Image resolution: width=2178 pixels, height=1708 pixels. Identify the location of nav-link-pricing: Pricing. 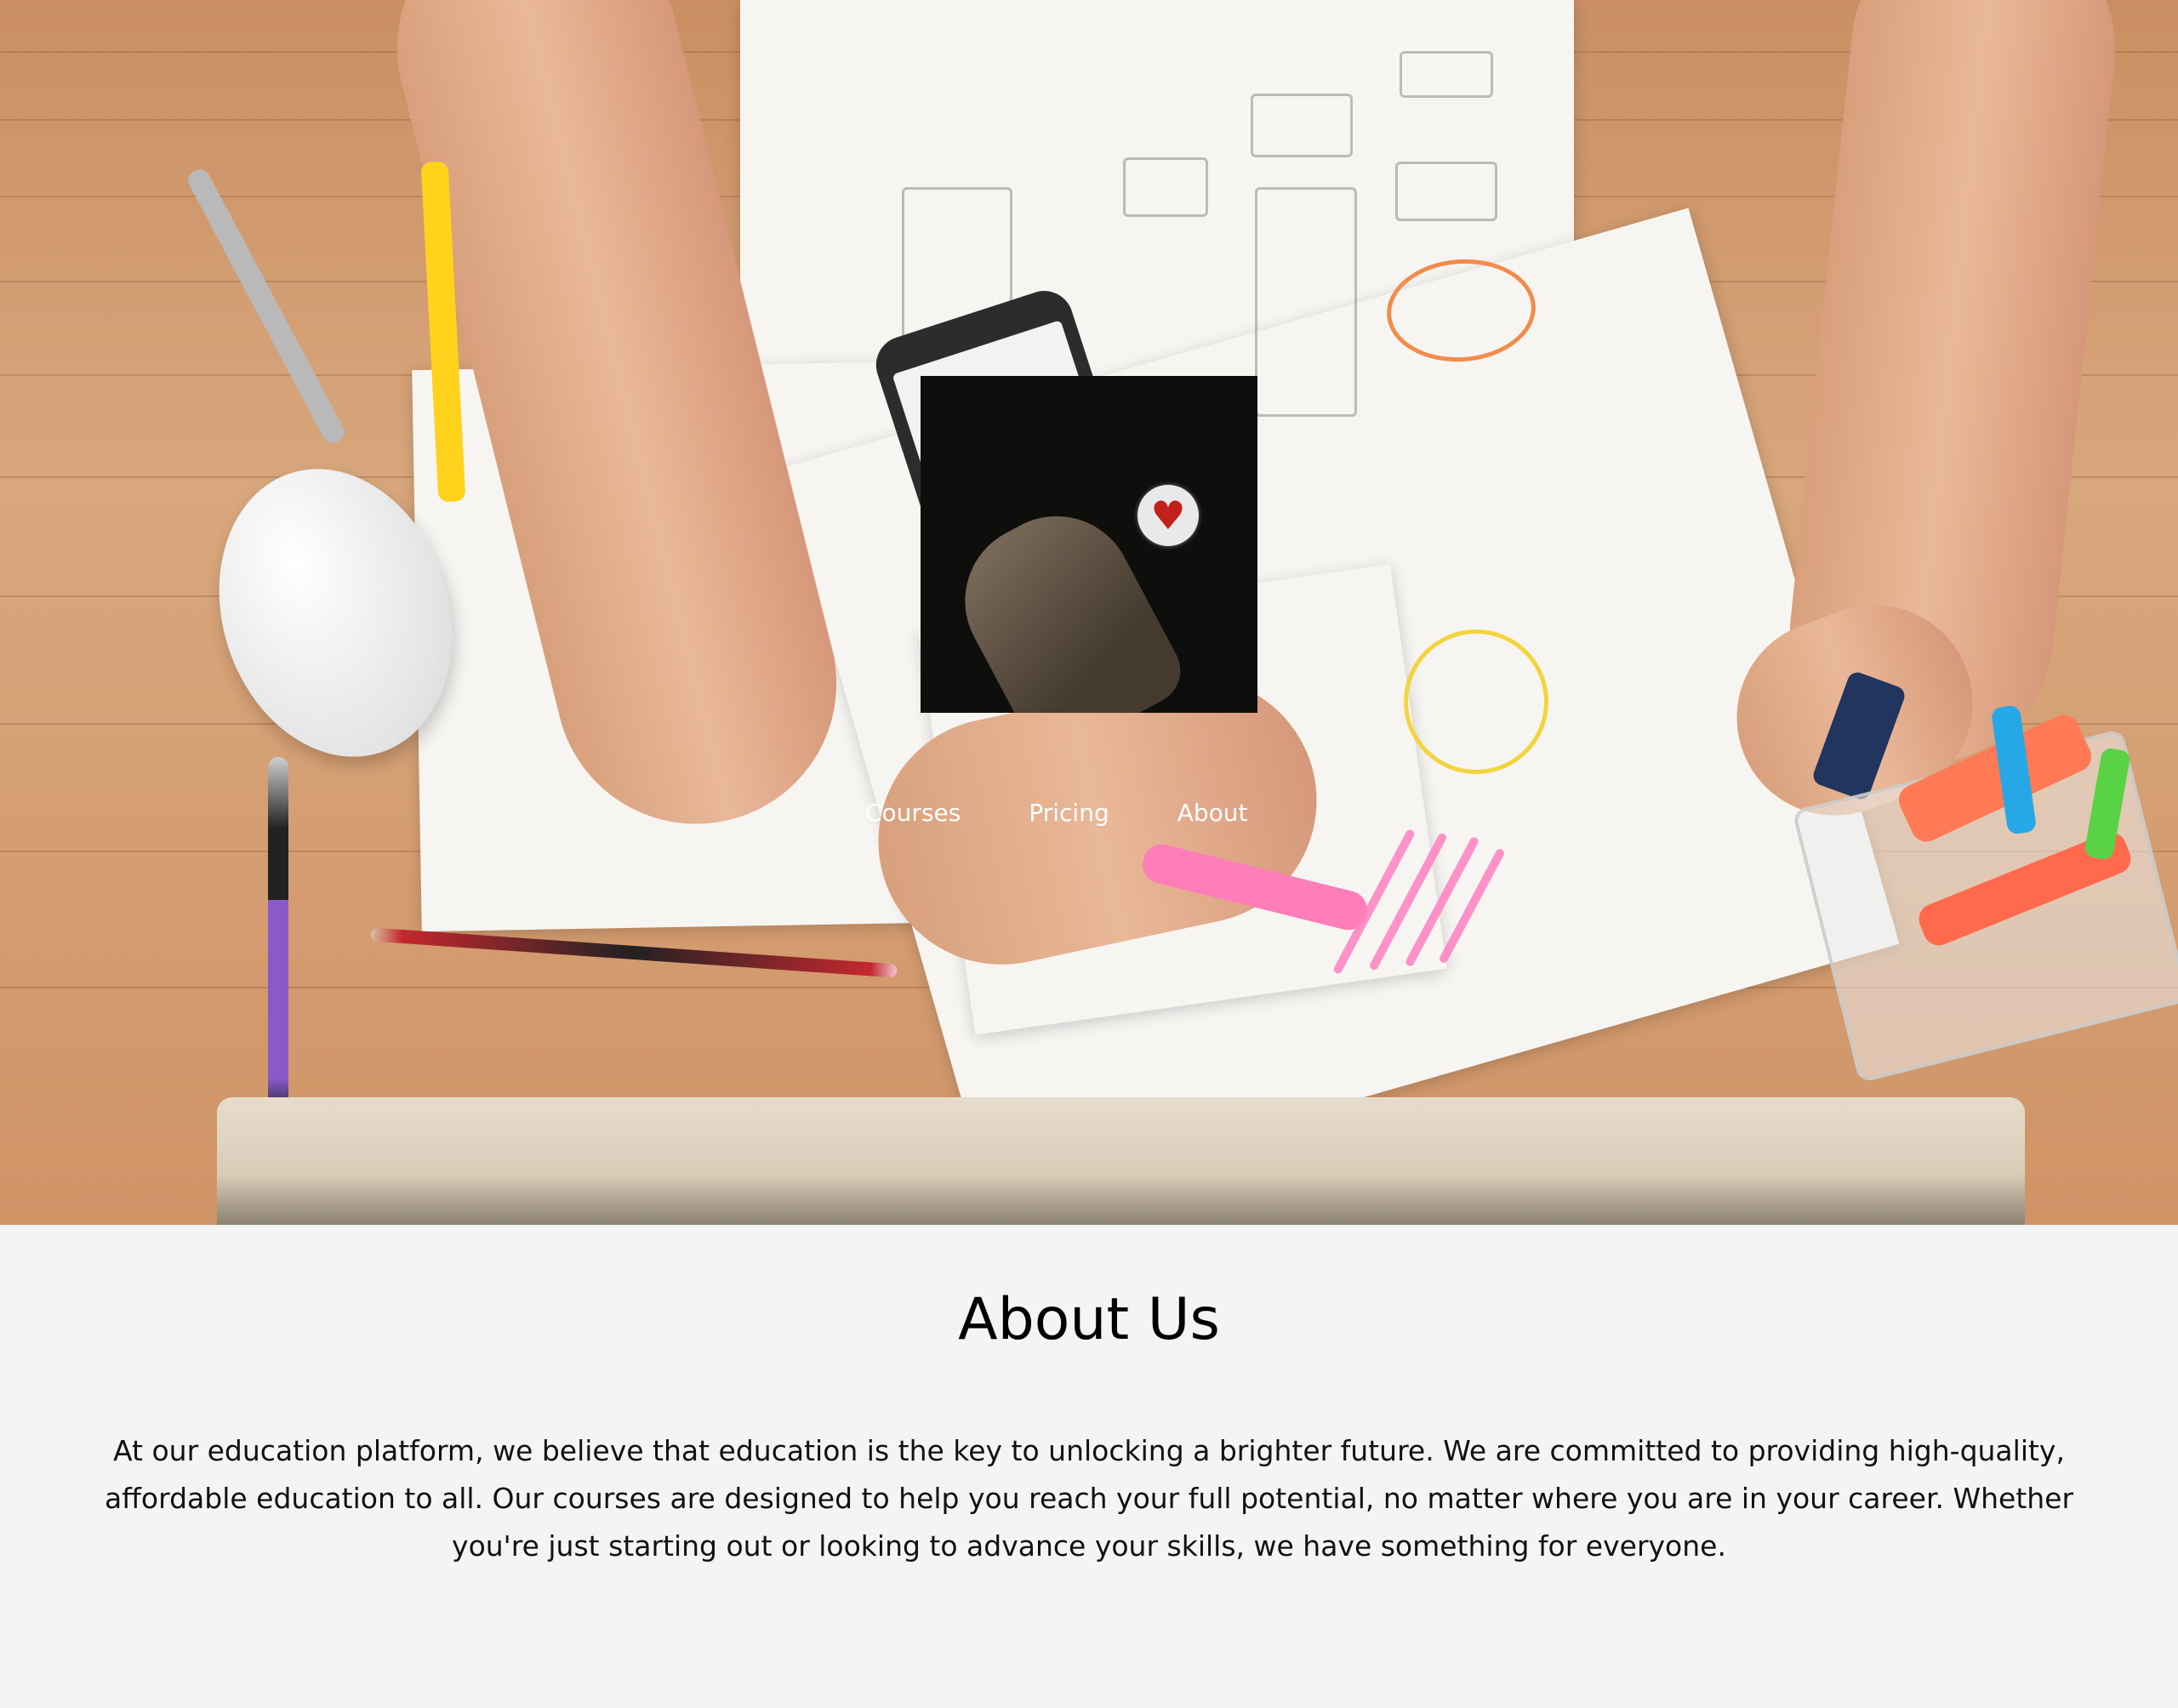
(1069, 813).